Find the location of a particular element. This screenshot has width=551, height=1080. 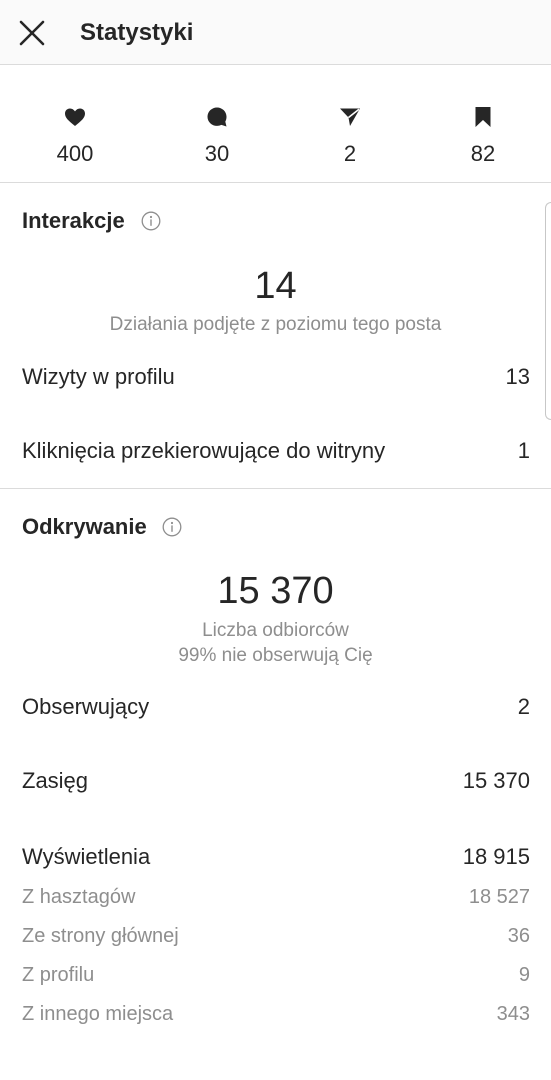

row-label: Wizyty w profilu is located at coordinates (98, 376).